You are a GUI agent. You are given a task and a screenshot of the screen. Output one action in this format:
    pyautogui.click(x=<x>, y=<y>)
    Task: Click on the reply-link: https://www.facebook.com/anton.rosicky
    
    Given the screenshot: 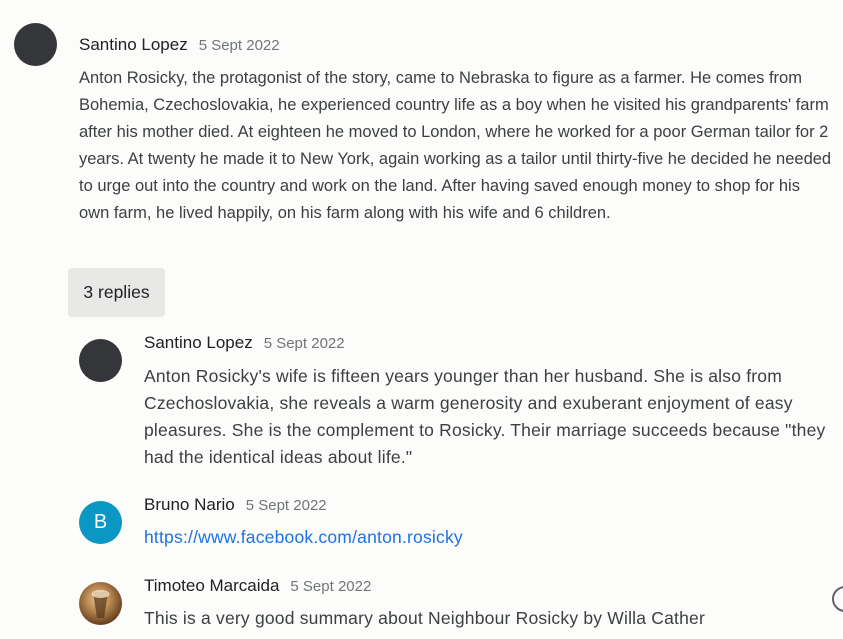 What is the action you would take?
    pyautogui.click(x=303, y=537)
    